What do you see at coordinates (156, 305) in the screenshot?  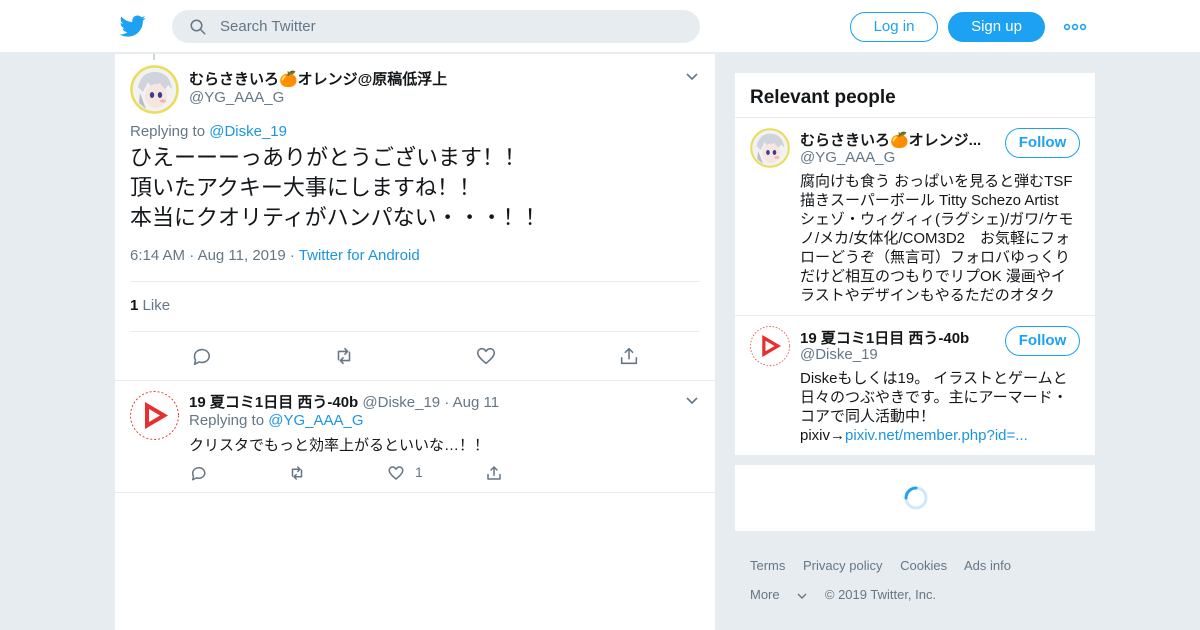 I see `like-stat-label: Like` at bounding box center [156, 305].